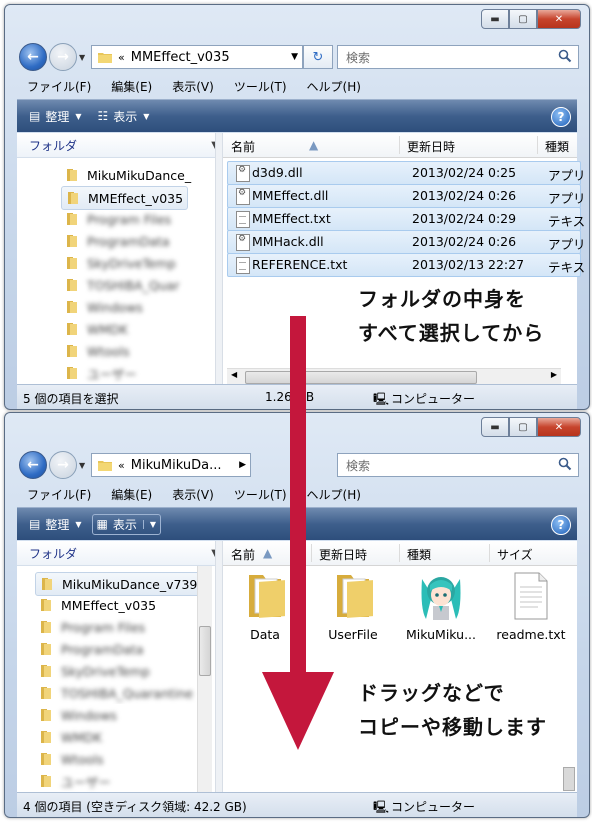 The height and width of the screenshot is (824, 592). I want to click on annotation-line: すべて選択してから, so click(451, 333).